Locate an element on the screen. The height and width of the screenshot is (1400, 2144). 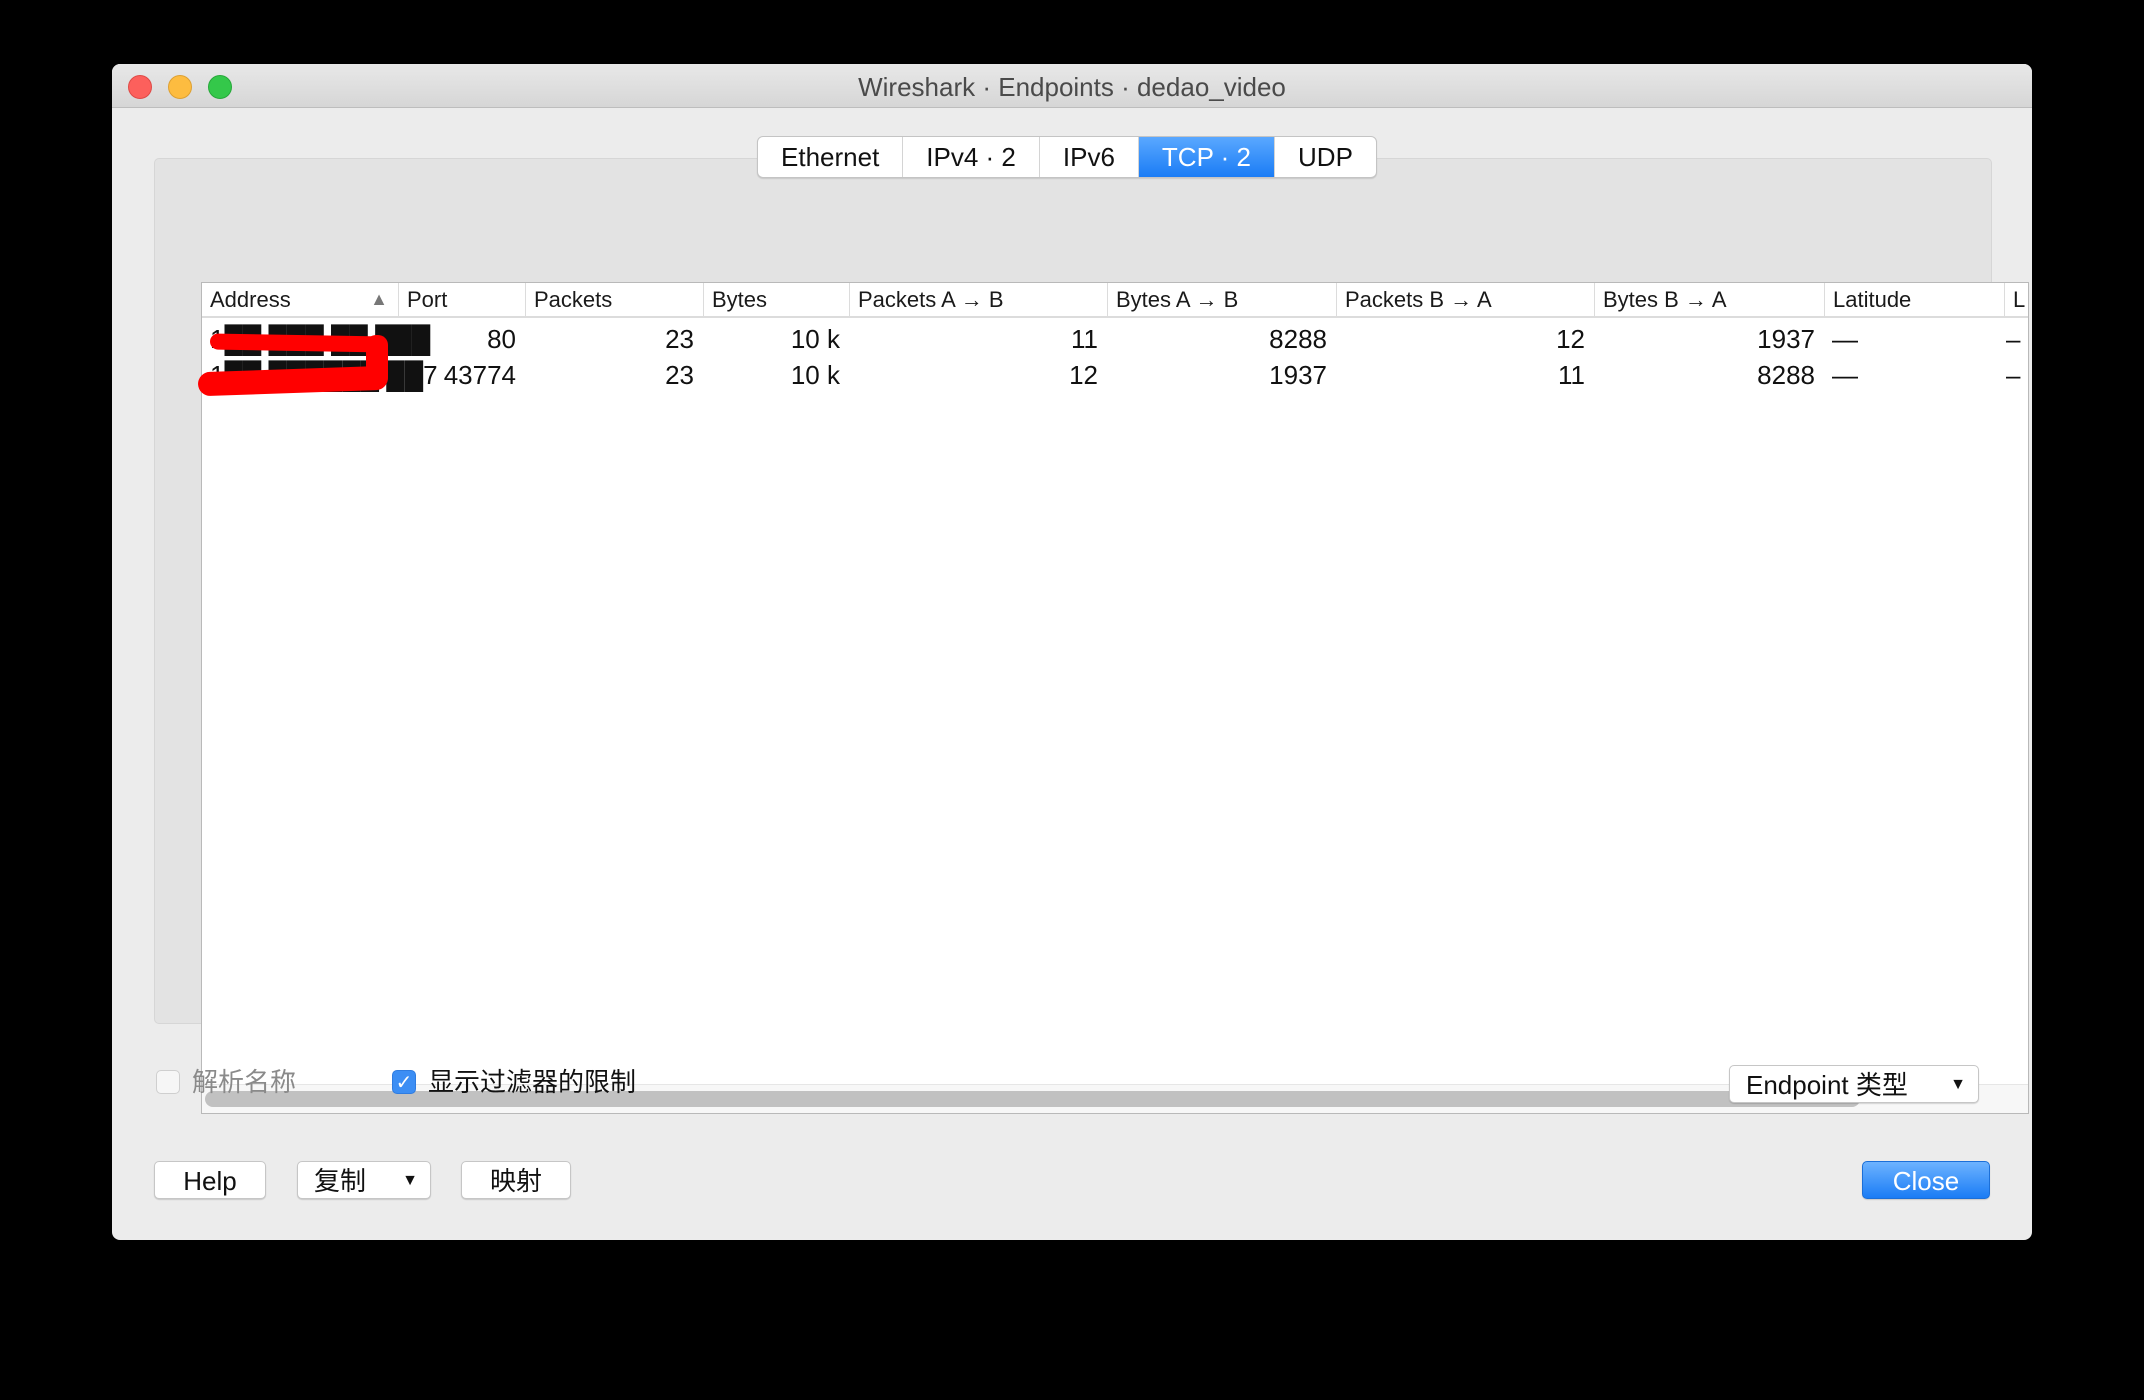
help-button: Help is located at coordinates (210, 1180).